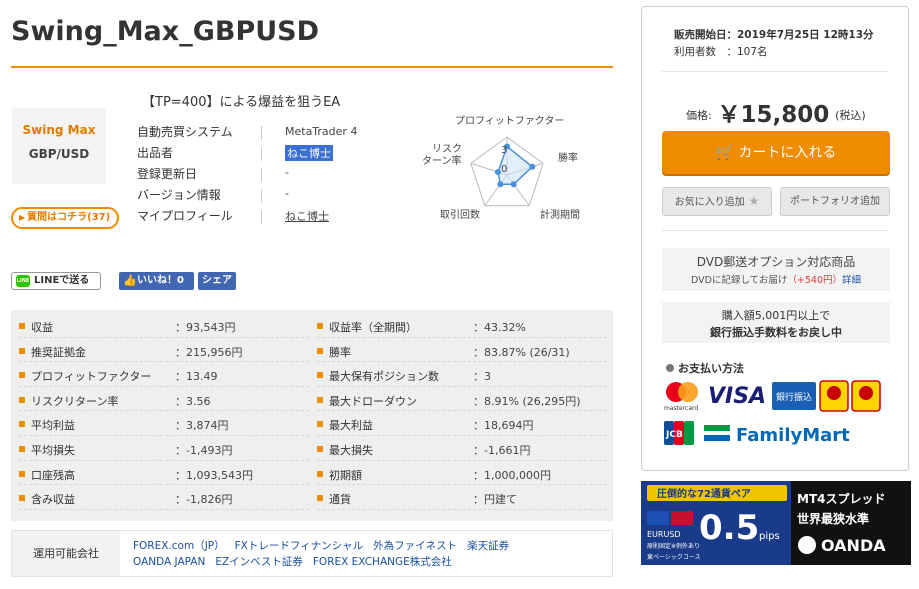 This screenshot has height=589, width=919. What do you see at coordinates (241, 102) in the screenshot?
I see `product-tagline: 【TP=400】による爆益を狙うEA` at bounding box center [241, 102].